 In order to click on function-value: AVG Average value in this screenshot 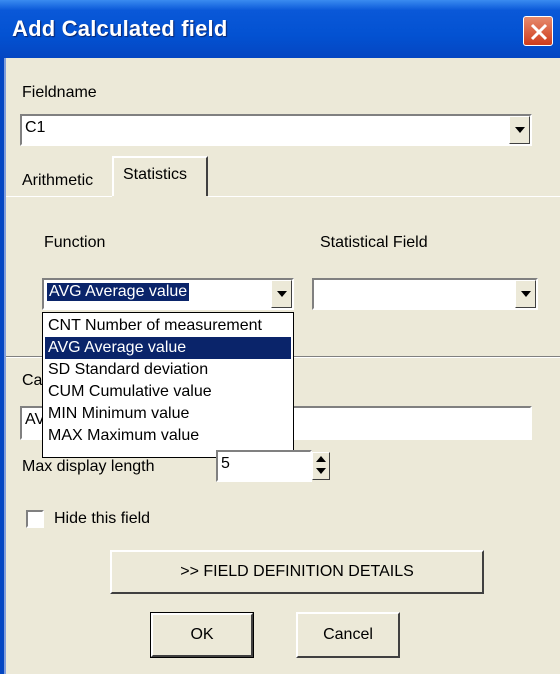, I will do `click(118, 292)`.